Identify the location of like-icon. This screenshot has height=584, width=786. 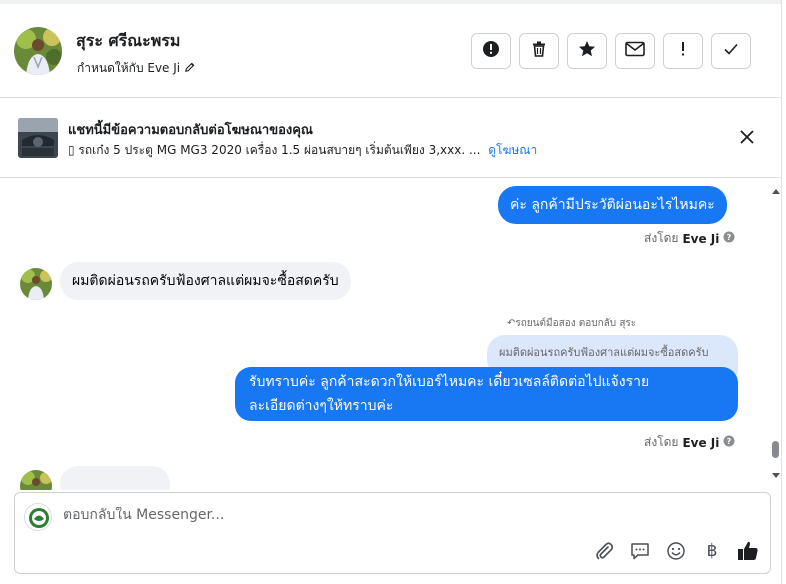
(748, 551).